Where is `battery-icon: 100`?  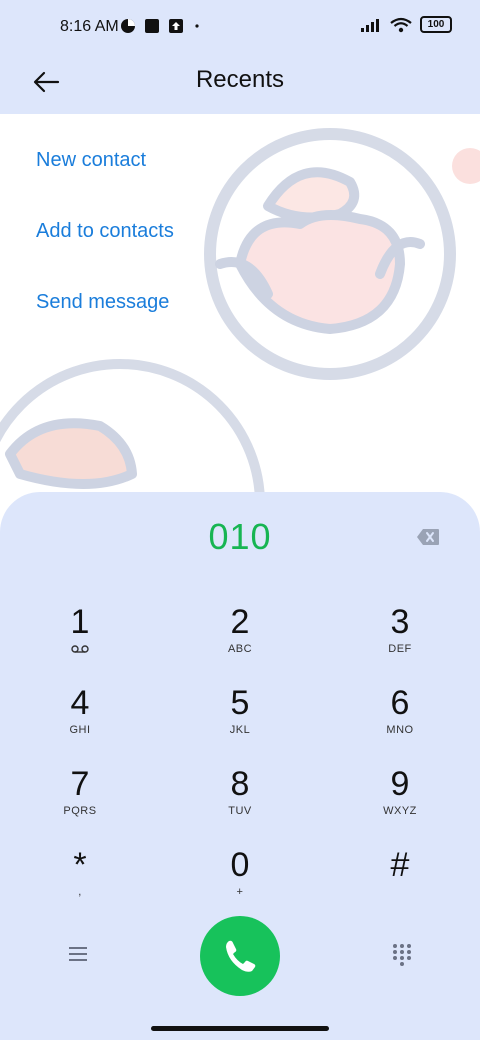 battery-icon: 100 is located at coordinates (436, 24).